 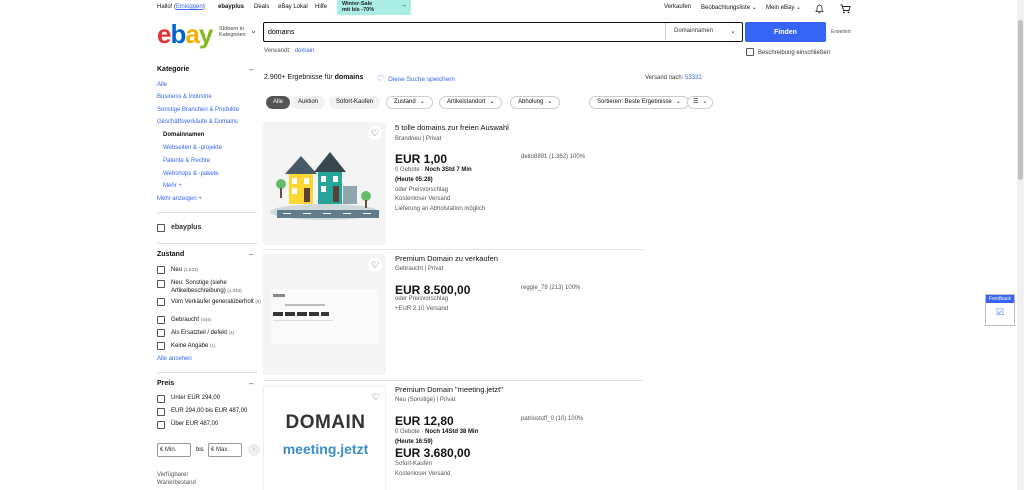 What do you see at coordinates (225, 450) in the screenshot?
I see `max-price-input: € Max.` at bounding box center [225, 450].